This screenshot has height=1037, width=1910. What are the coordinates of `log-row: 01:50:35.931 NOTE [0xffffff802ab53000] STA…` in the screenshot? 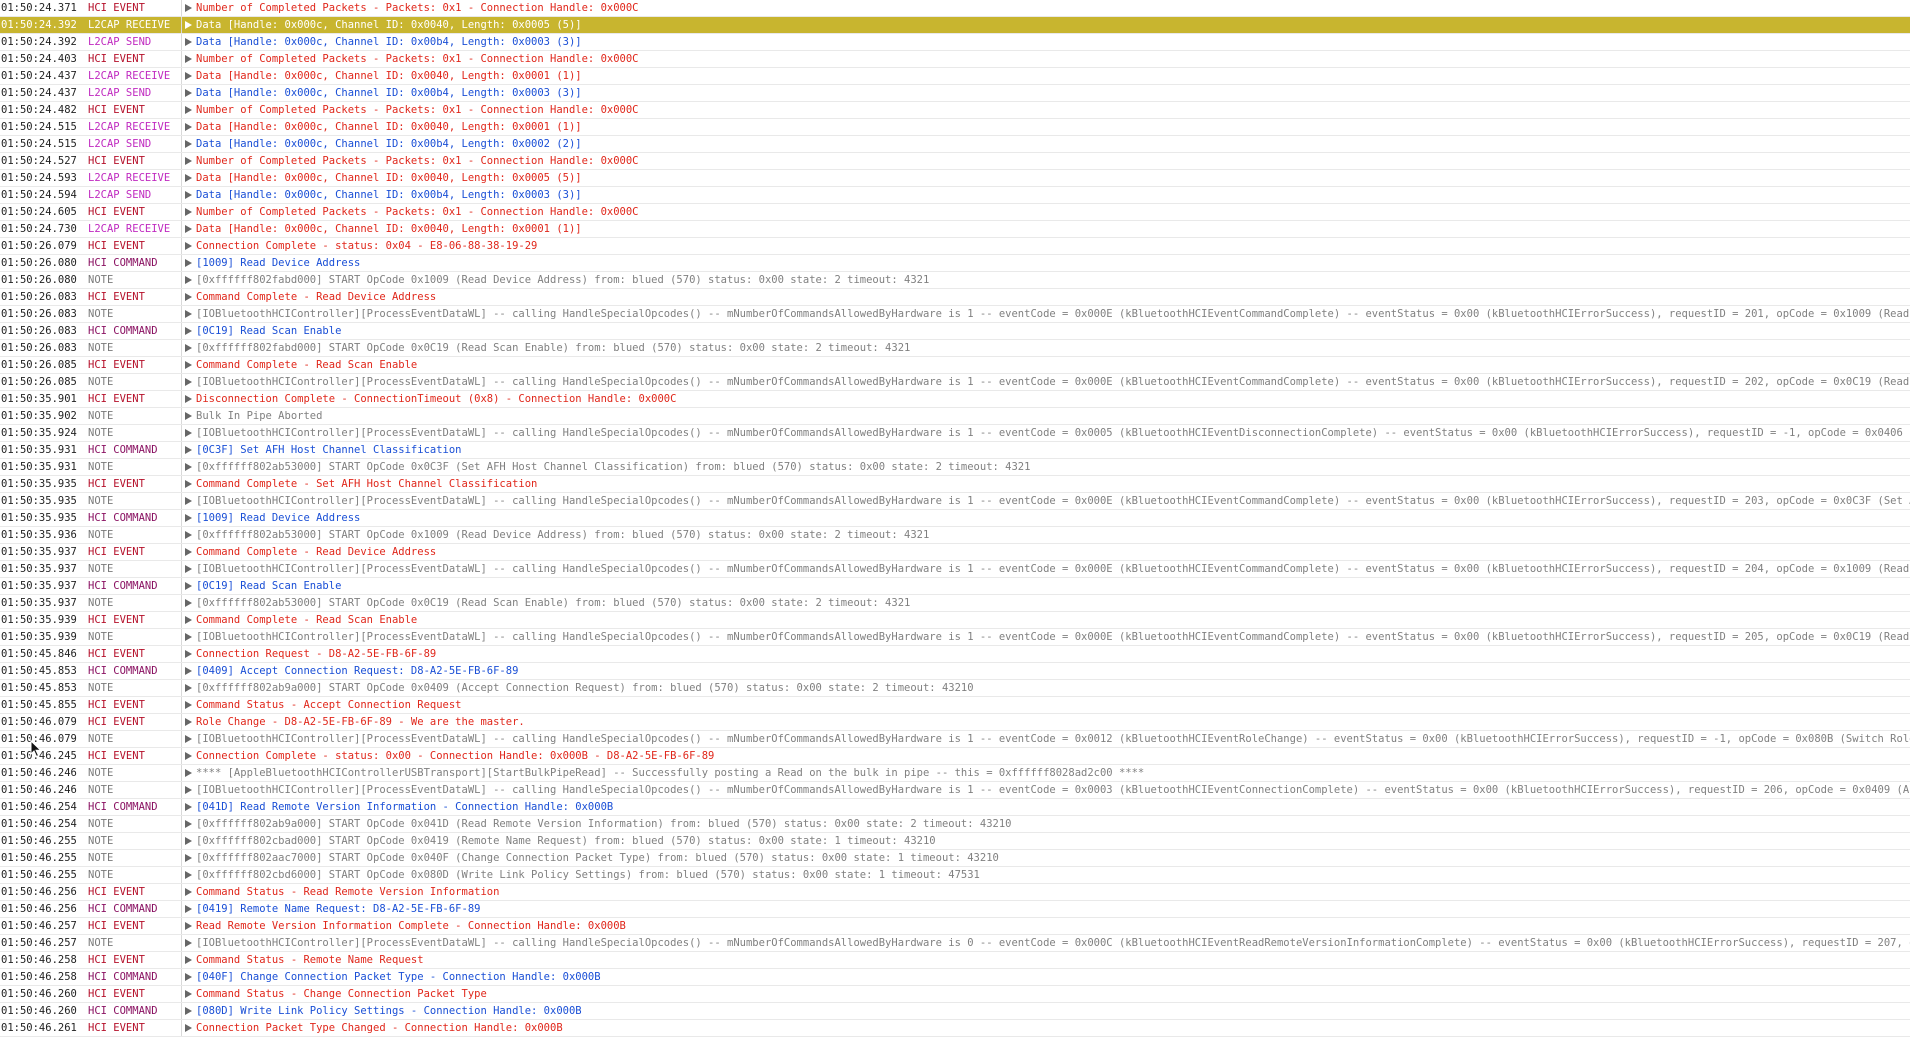 It's located at (955, 467).